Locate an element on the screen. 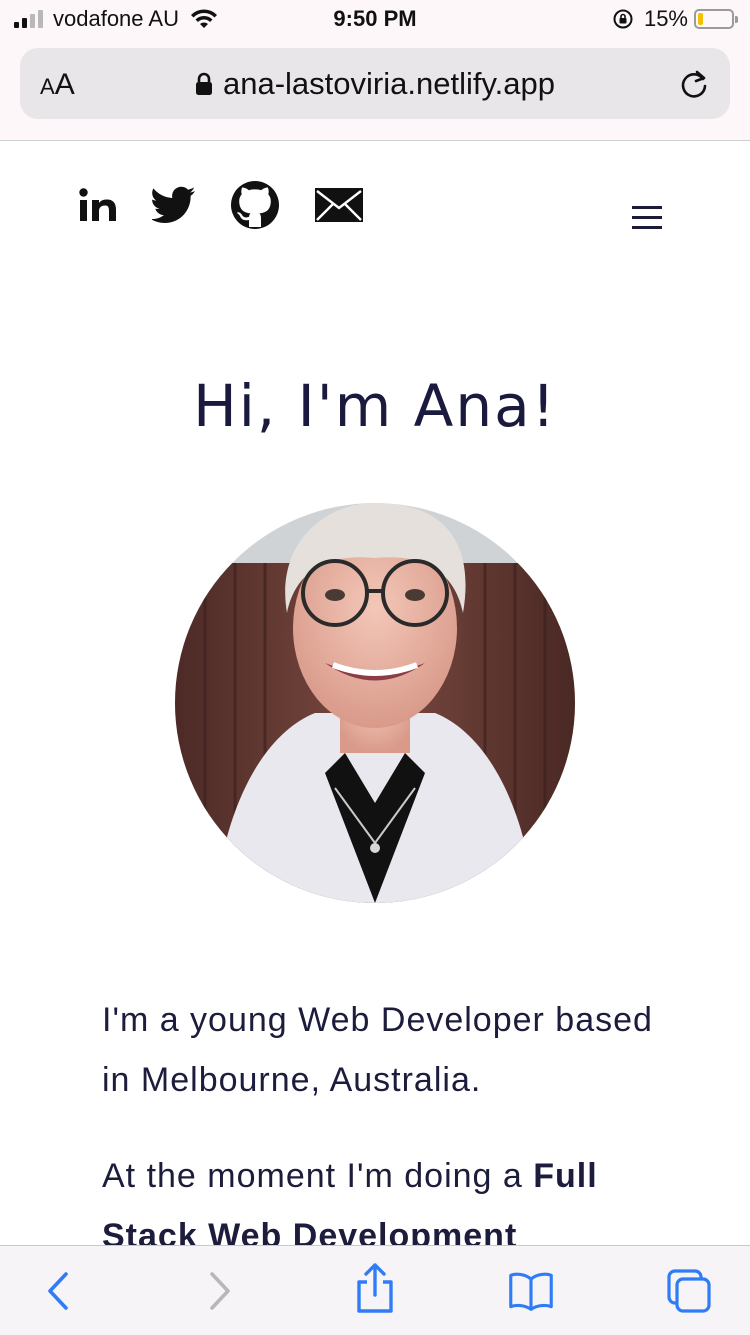  browser-top-bar: AA ana-lastoviria.netlify.app is located at coordinates (375, 90).